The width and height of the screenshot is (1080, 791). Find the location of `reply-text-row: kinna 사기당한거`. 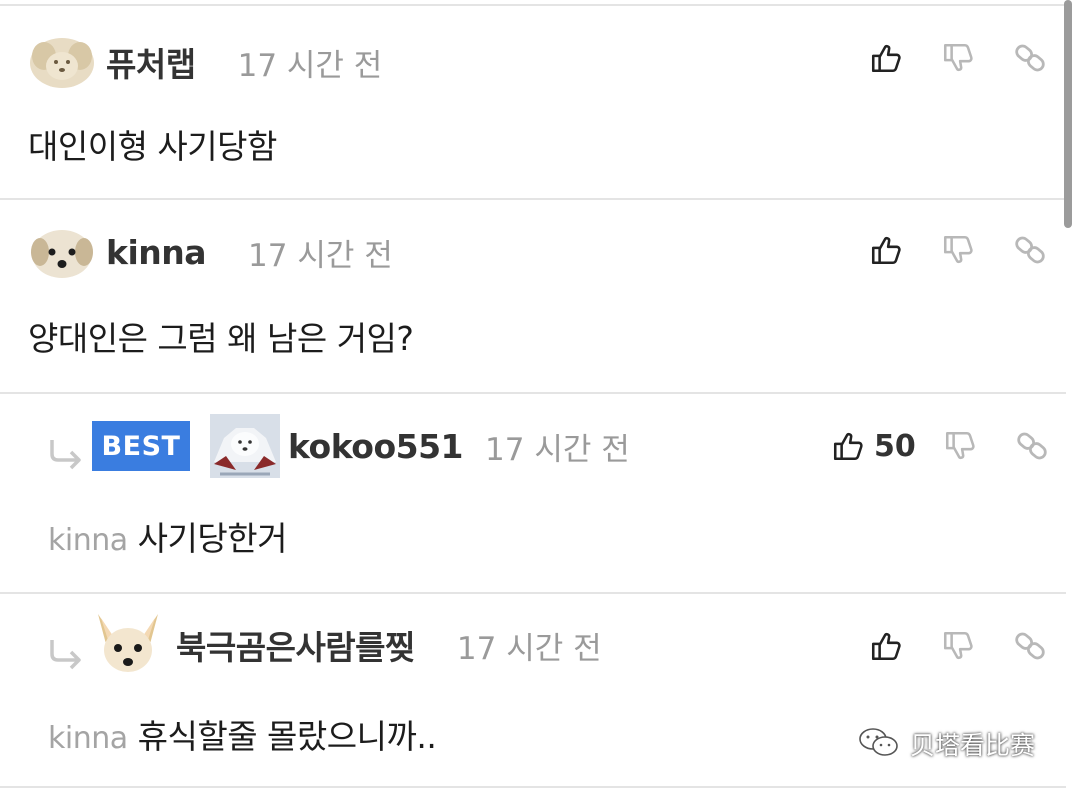

reply-text-row: kinna 사기당한거 is located at coordinates (167, 536).